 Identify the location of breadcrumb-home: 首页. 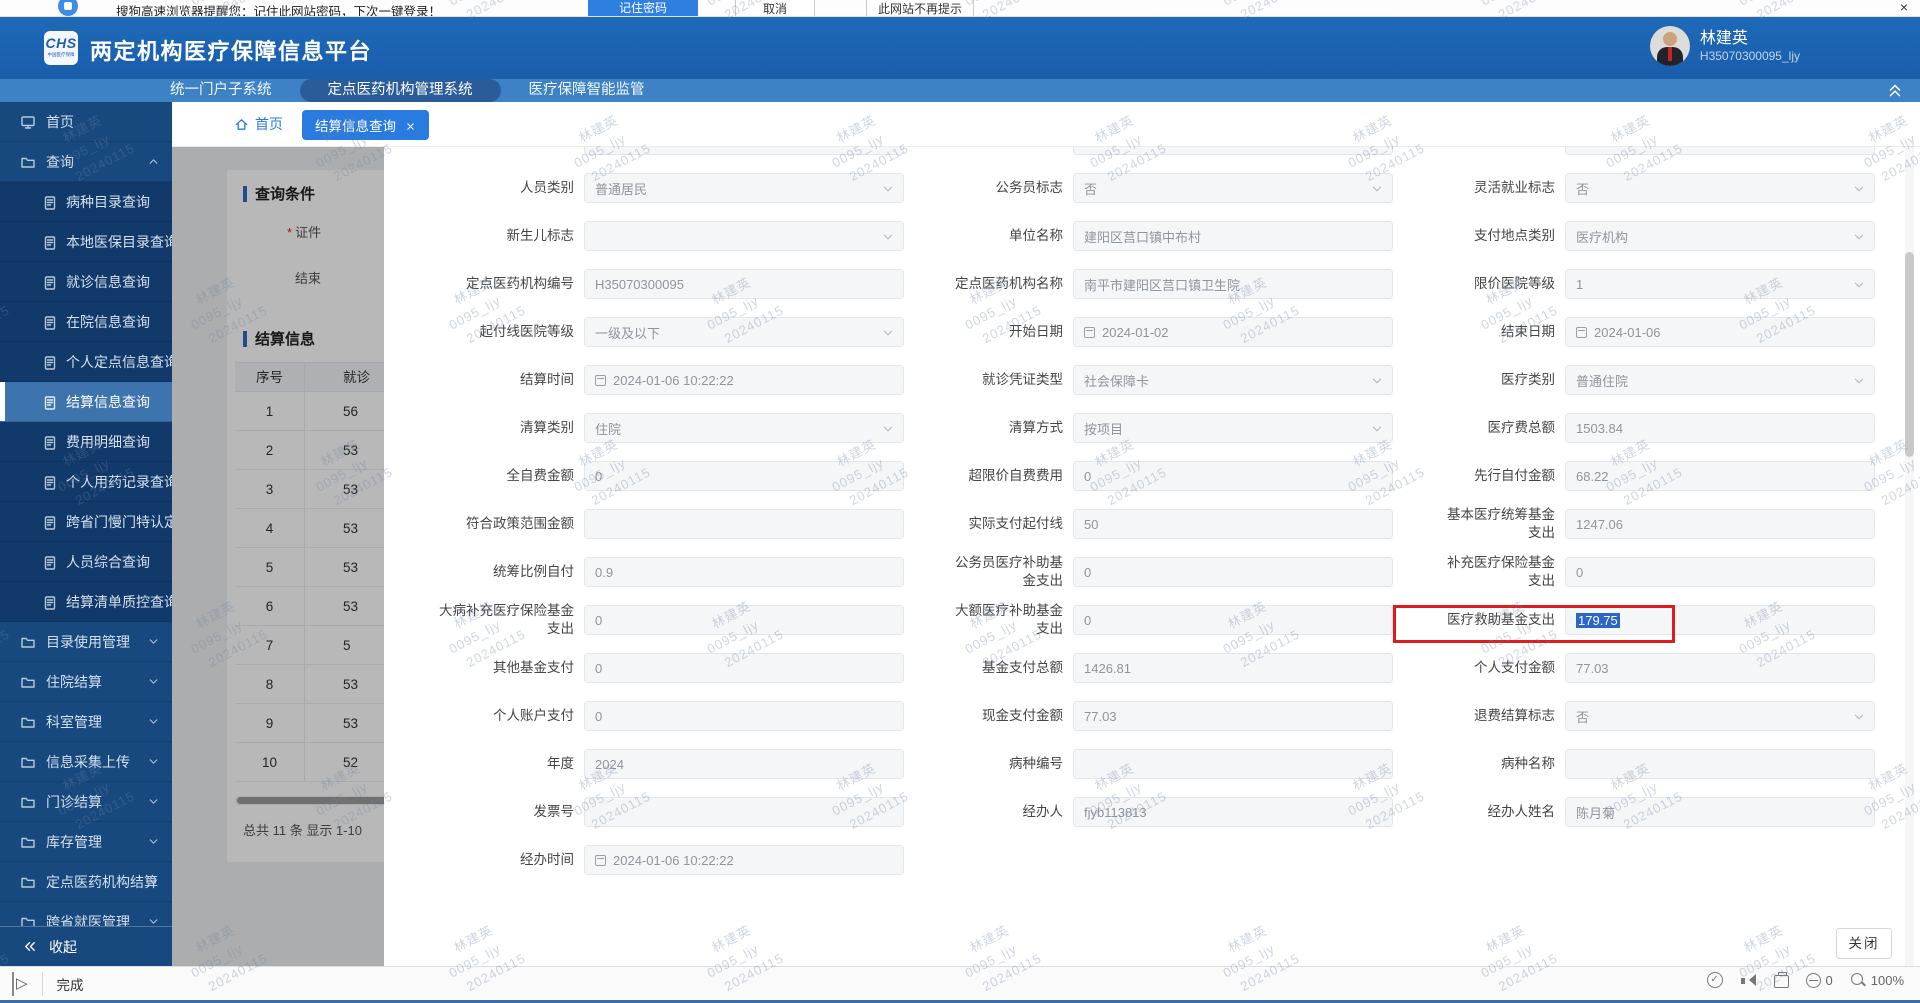
(258, 124).